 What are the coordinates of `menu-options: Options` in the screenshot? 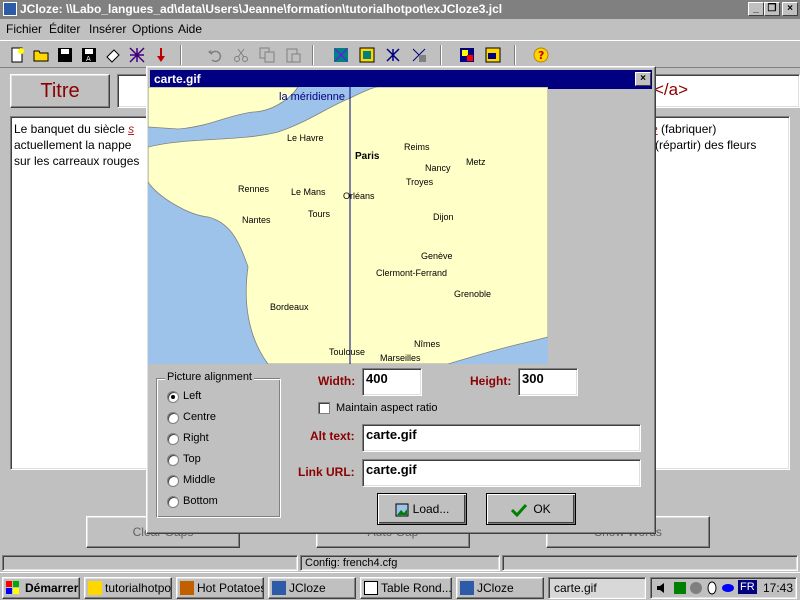 It's located at (152, 29).